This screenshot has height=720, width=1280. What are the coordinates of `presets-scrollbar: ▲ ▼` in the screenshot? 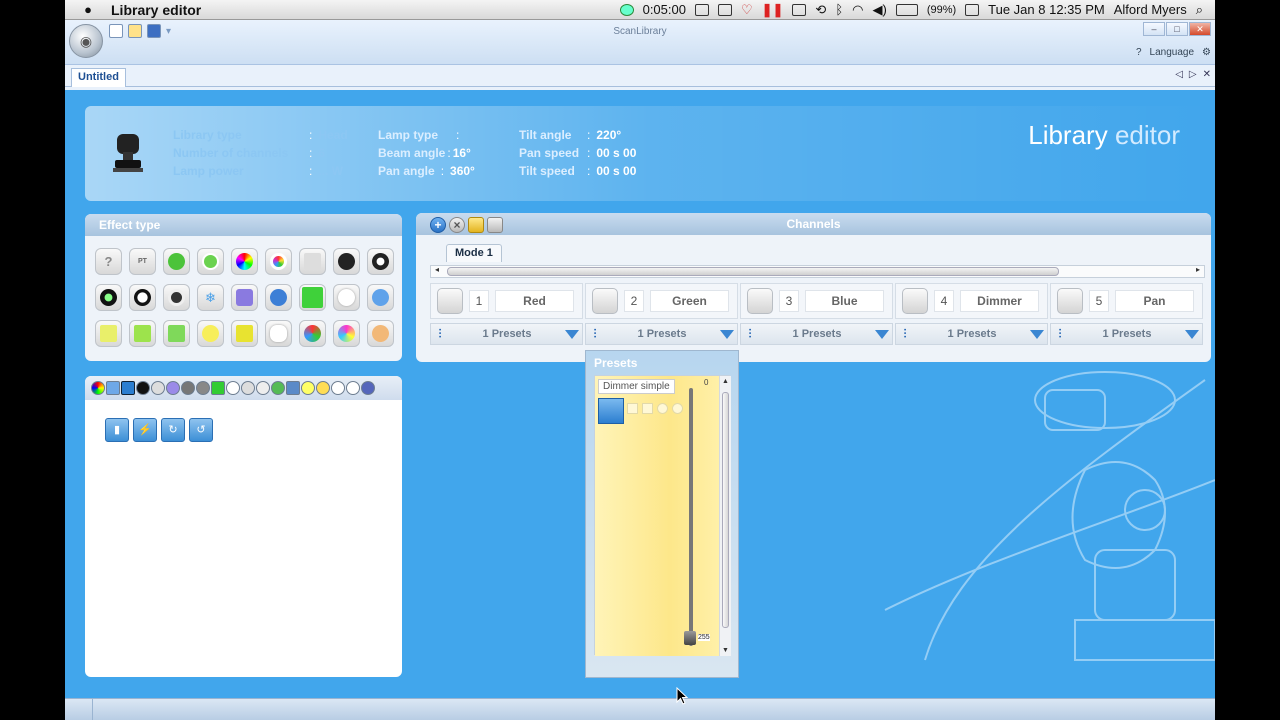 It's located at (725, 516).